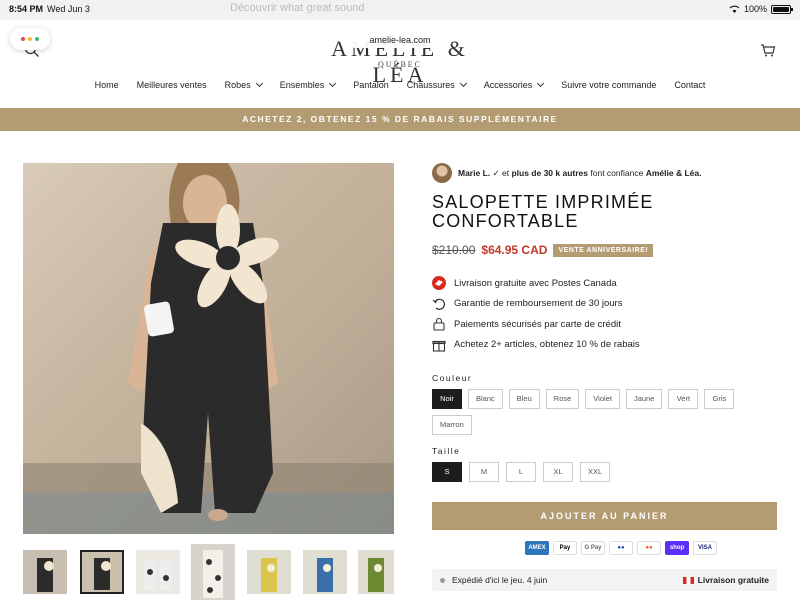  Describe the element at coordinates (617, 172) in the screenshot. I see `social-proof-rest: font confiance` at that location.